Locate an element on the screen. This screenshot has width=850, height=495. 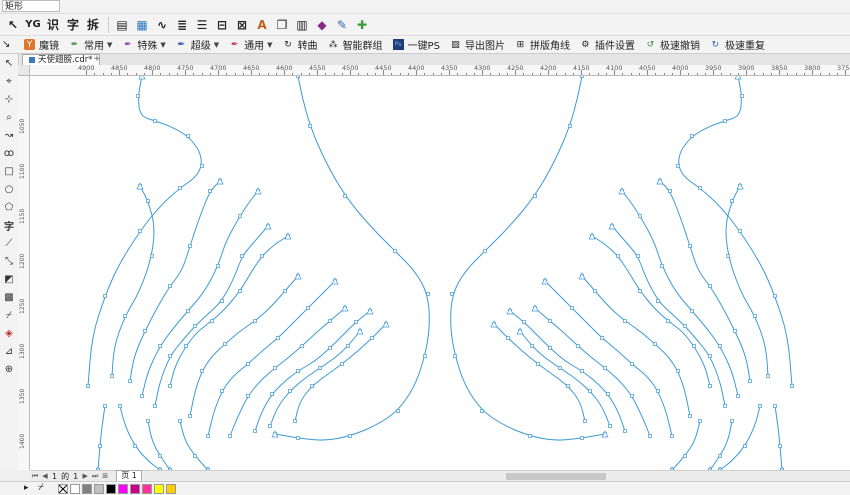
horizontal-scrollbar is located at coordinates (556, 476).